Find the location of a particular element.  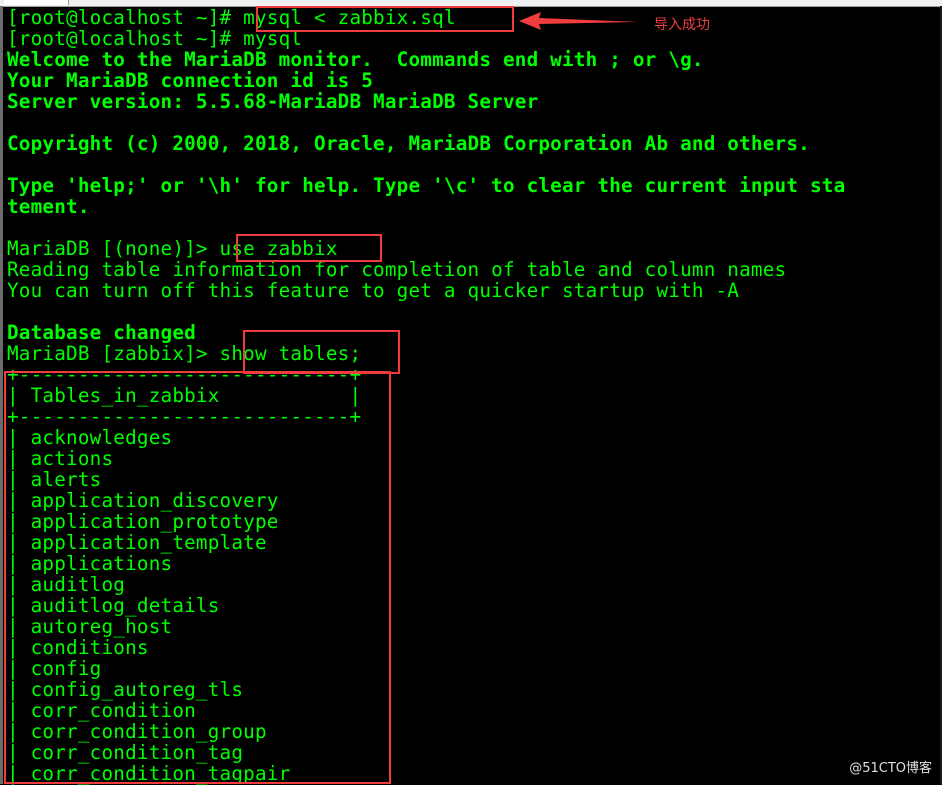

highlight-import-command is located at coordinates (385, 19).